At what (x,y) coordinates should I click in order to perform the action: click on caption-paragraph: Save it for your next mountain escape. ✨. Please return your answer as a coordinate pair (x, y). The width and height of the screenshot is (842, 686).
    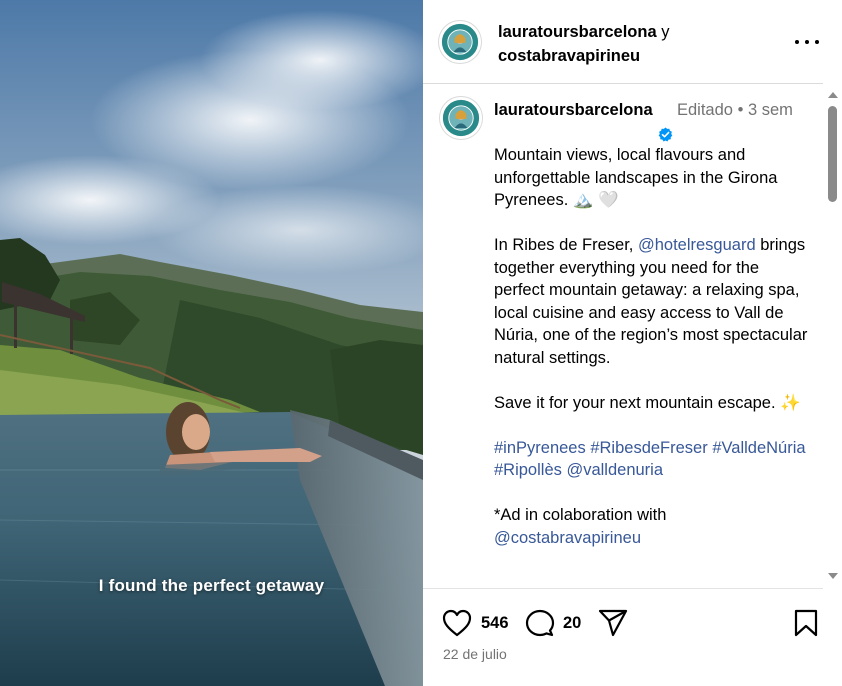
    Looking at the image, I should click on (647, 402).